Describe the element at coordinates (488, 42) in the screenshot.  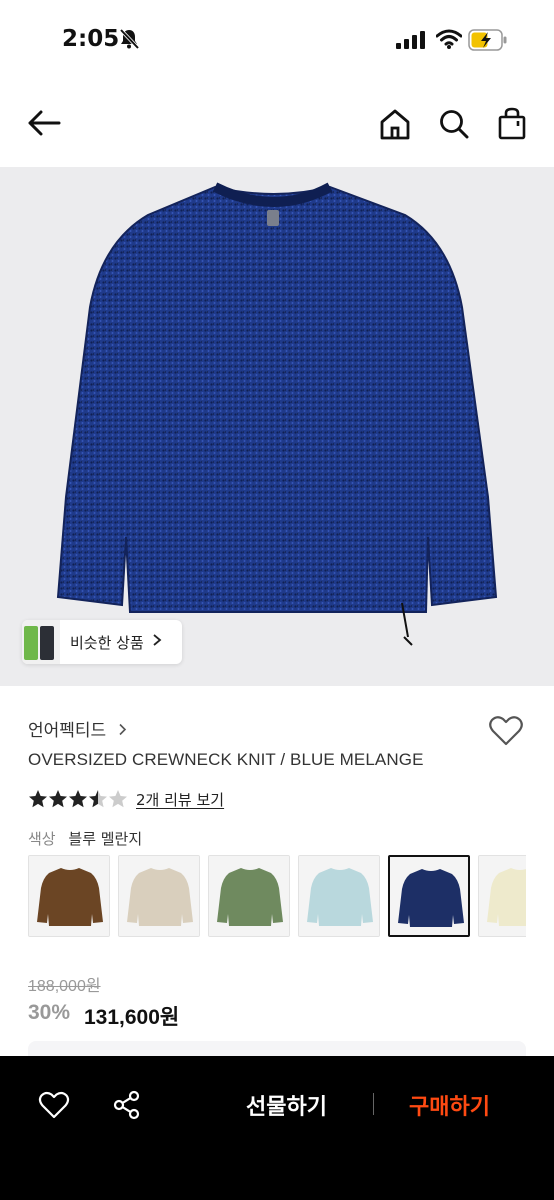
I see `battery-icon` at that location.